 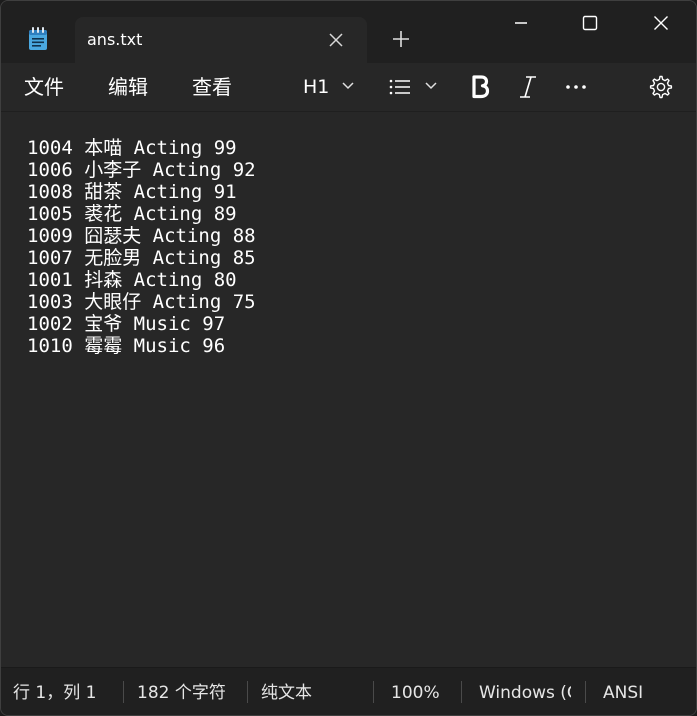 I want to click on bold-icon, so click(x=481, y=87).